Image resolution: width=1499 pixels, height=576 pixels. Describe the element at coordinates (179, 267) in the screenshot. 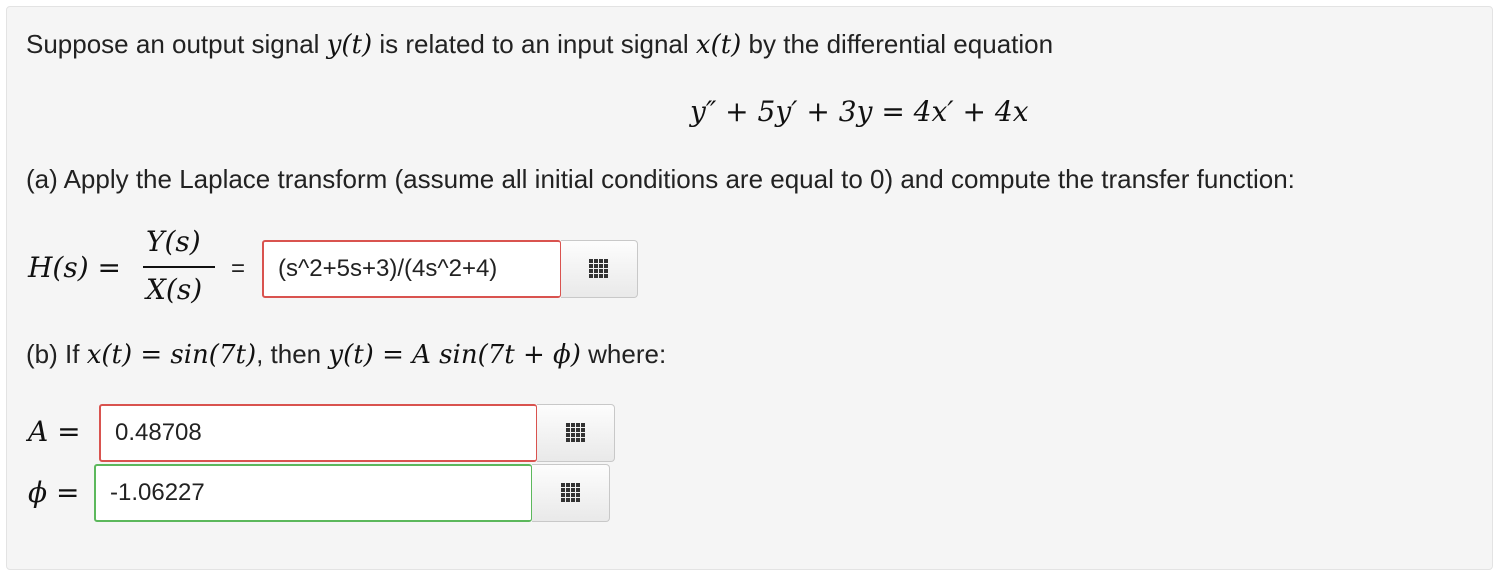

I see `fraction-bar` at that location.